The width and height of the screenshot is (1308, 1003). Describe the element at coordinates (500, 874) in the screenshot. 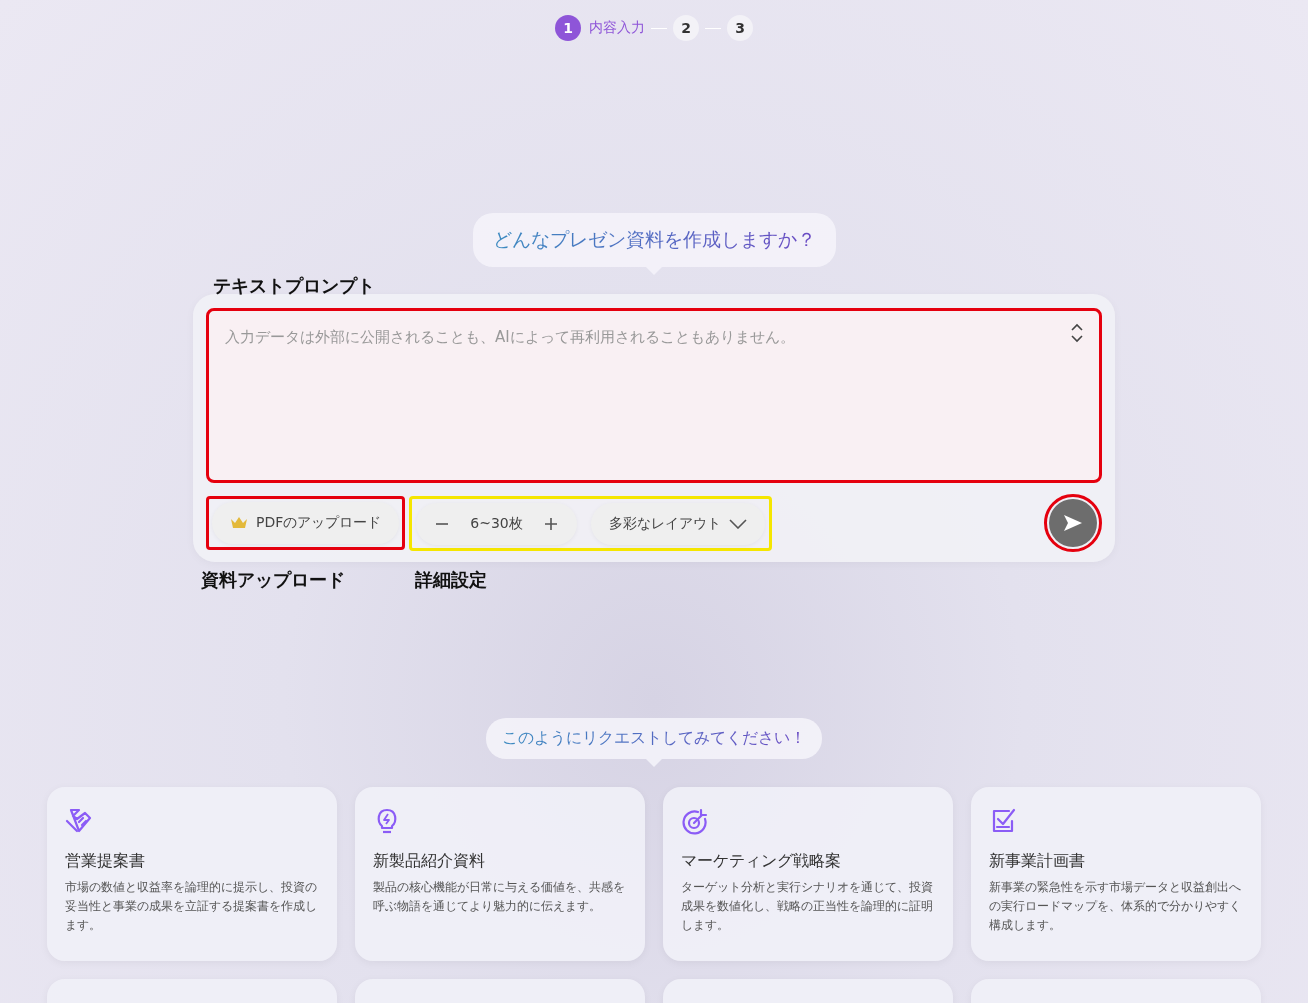

I see `example-card: 新製品紹介資料 製品の核心機能が日常に与える価値を、共感を呼ぶ物語を通じてより魅力的に伝えます。` at that location.